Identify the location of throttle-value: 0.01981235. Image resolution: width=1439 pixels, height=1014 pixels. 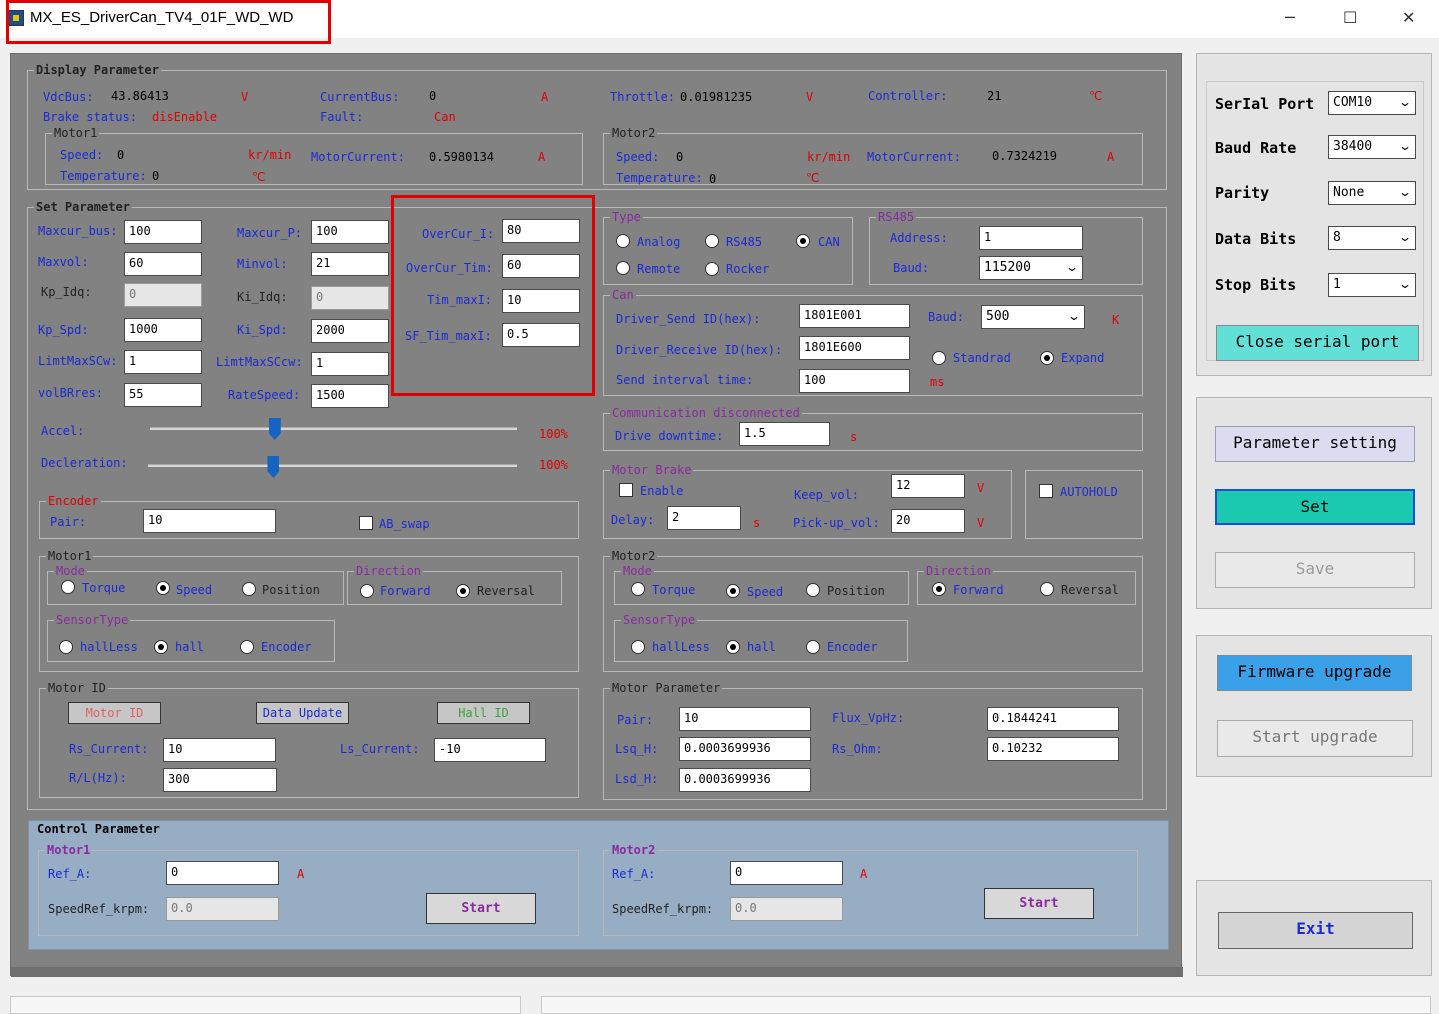
(716, 97).